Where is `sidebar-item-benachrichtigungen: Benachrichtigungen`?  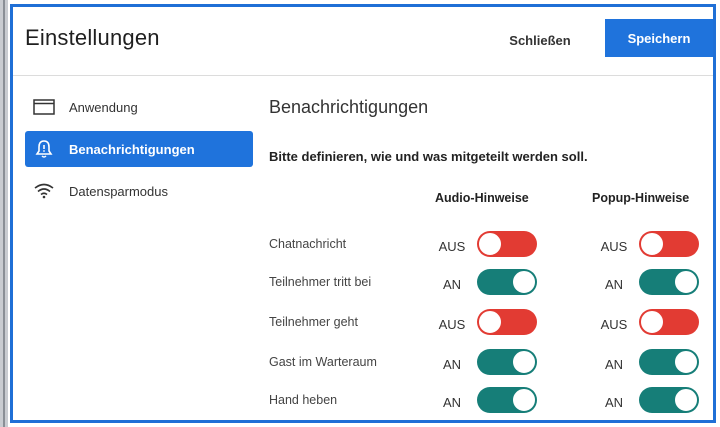
sidebar-item-benachrichtigungen: Benachrichtigungen is located at coordinates (139, 149).